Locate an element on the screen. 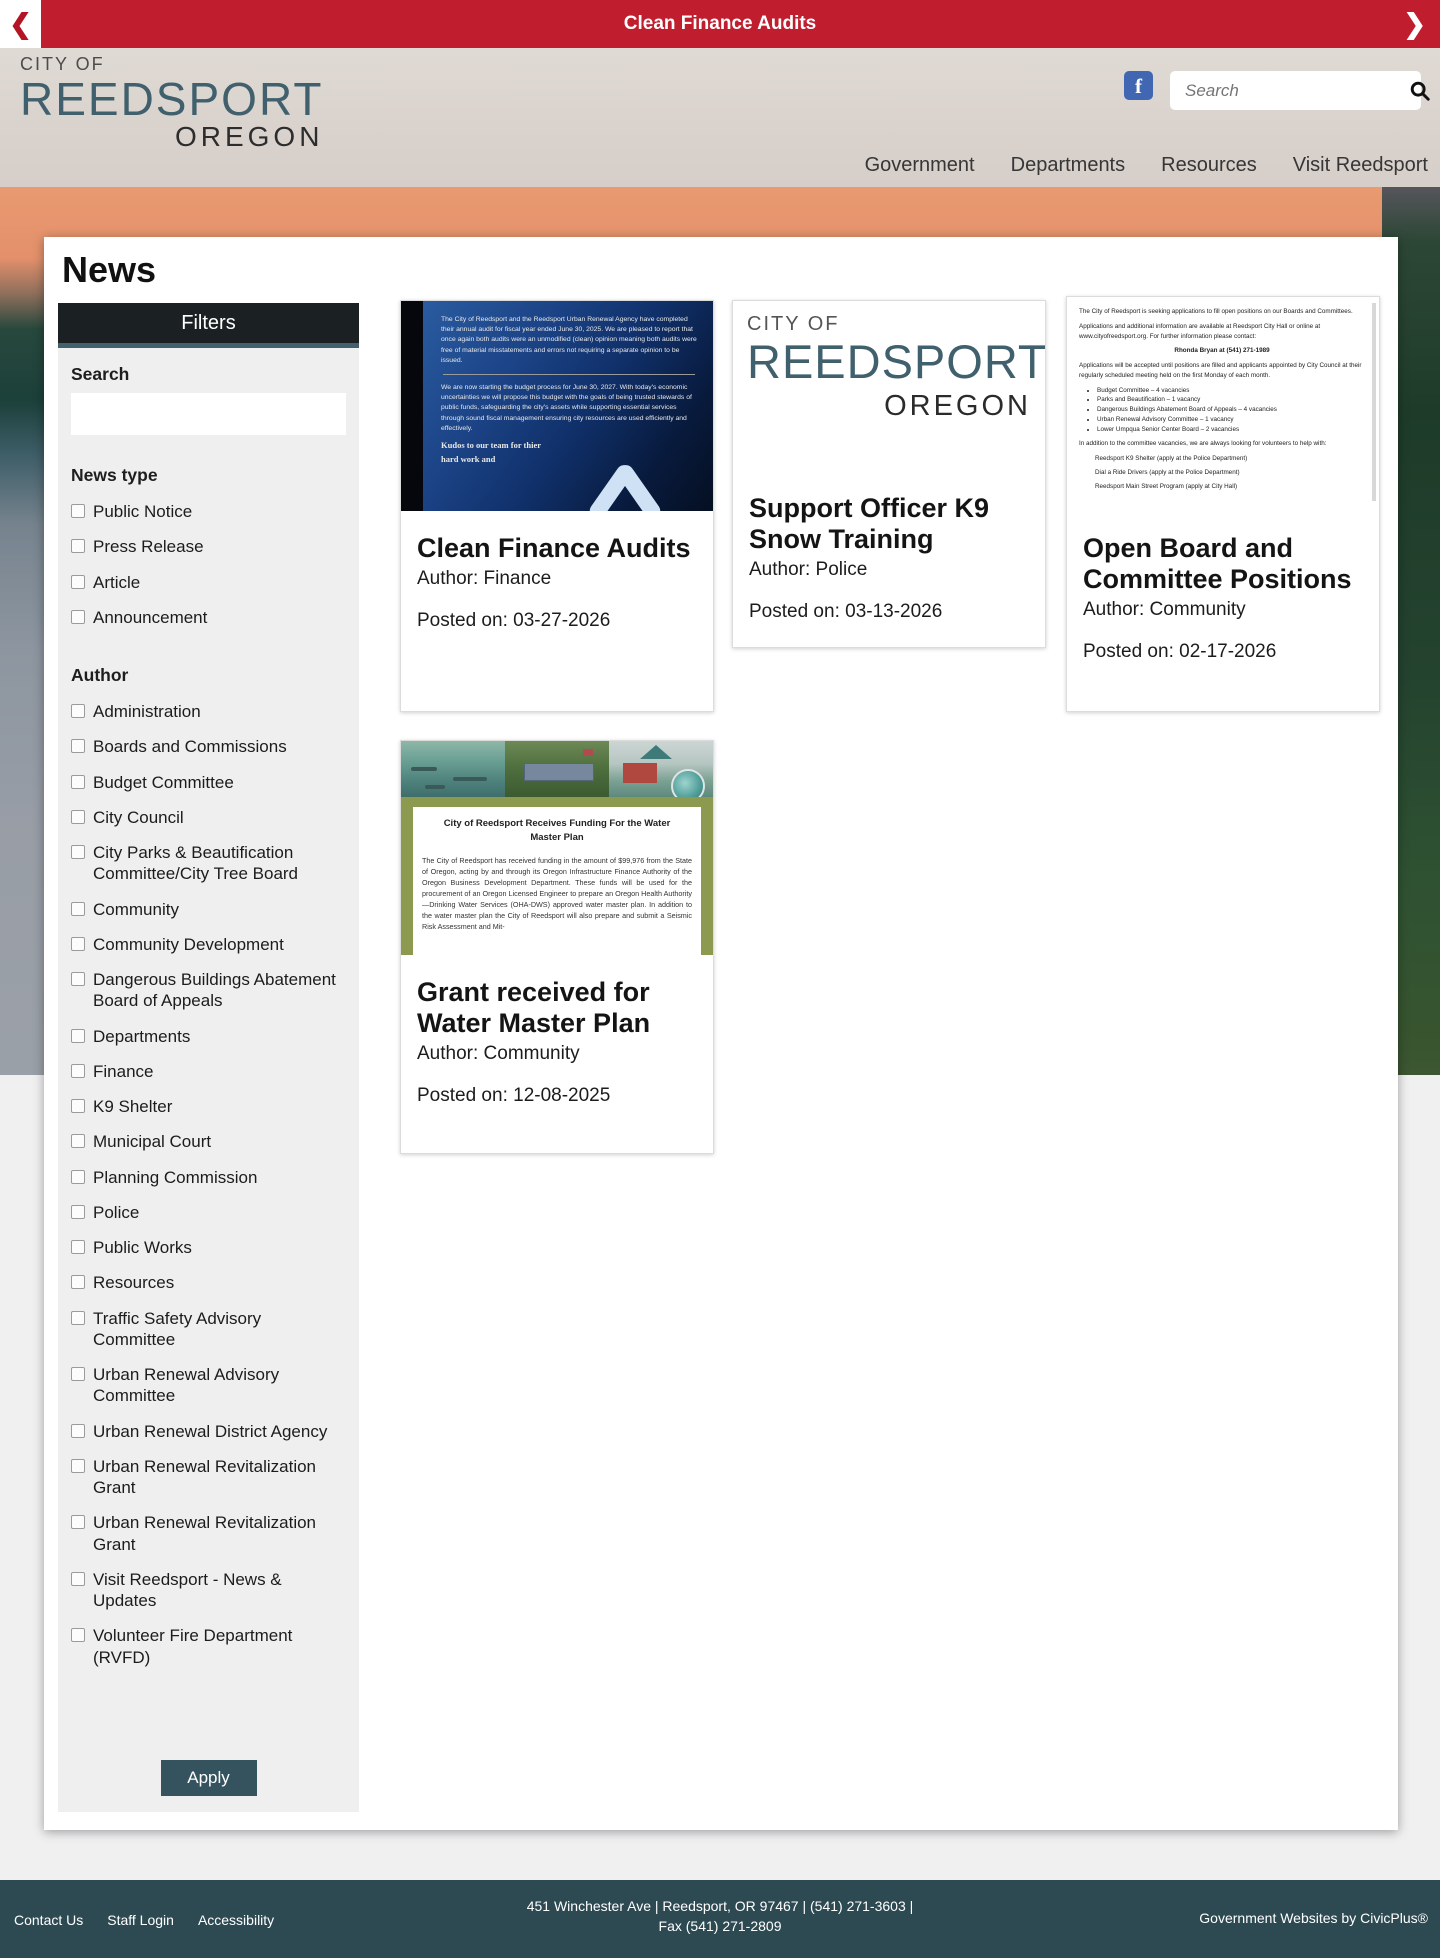  filter-search-input is located at coordinates (208, 414).